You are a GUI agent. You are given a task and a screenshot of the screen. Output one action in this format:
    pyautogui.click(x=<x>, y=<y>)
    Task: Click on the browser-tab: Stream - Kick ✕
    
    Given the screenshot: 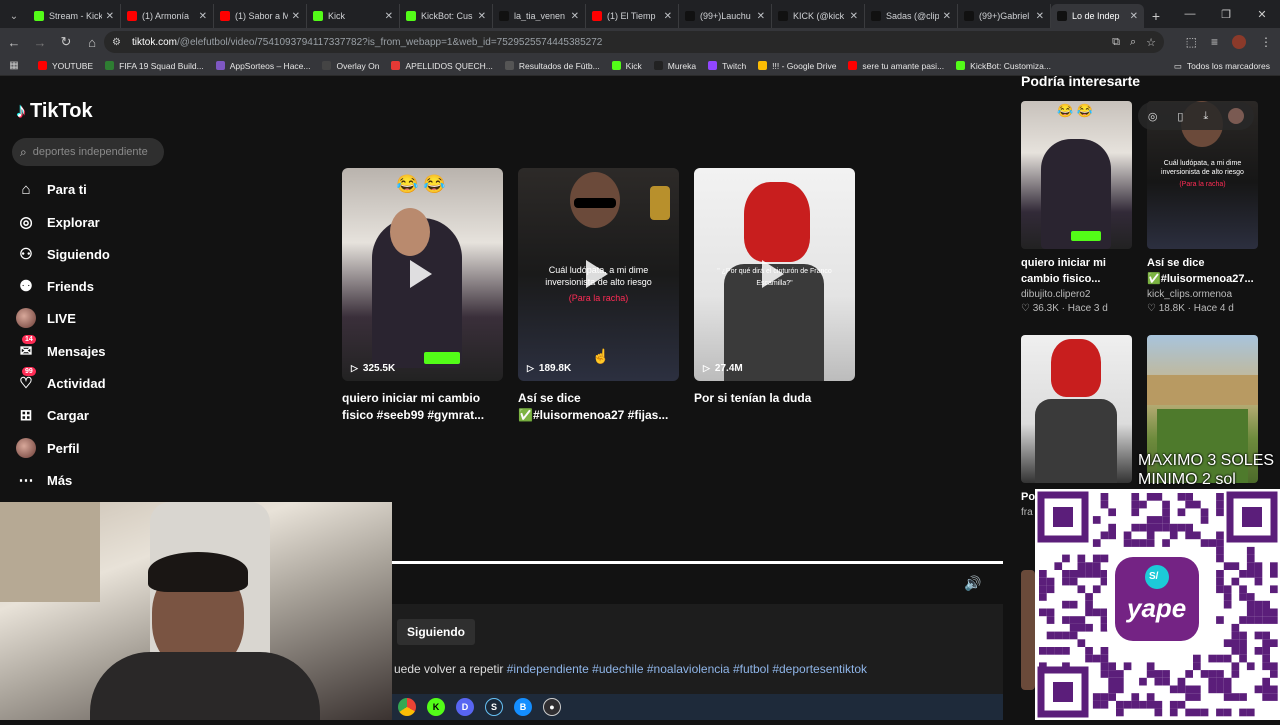 What is the action you would take?
    pyautogui.click(x=74, y=16)
    